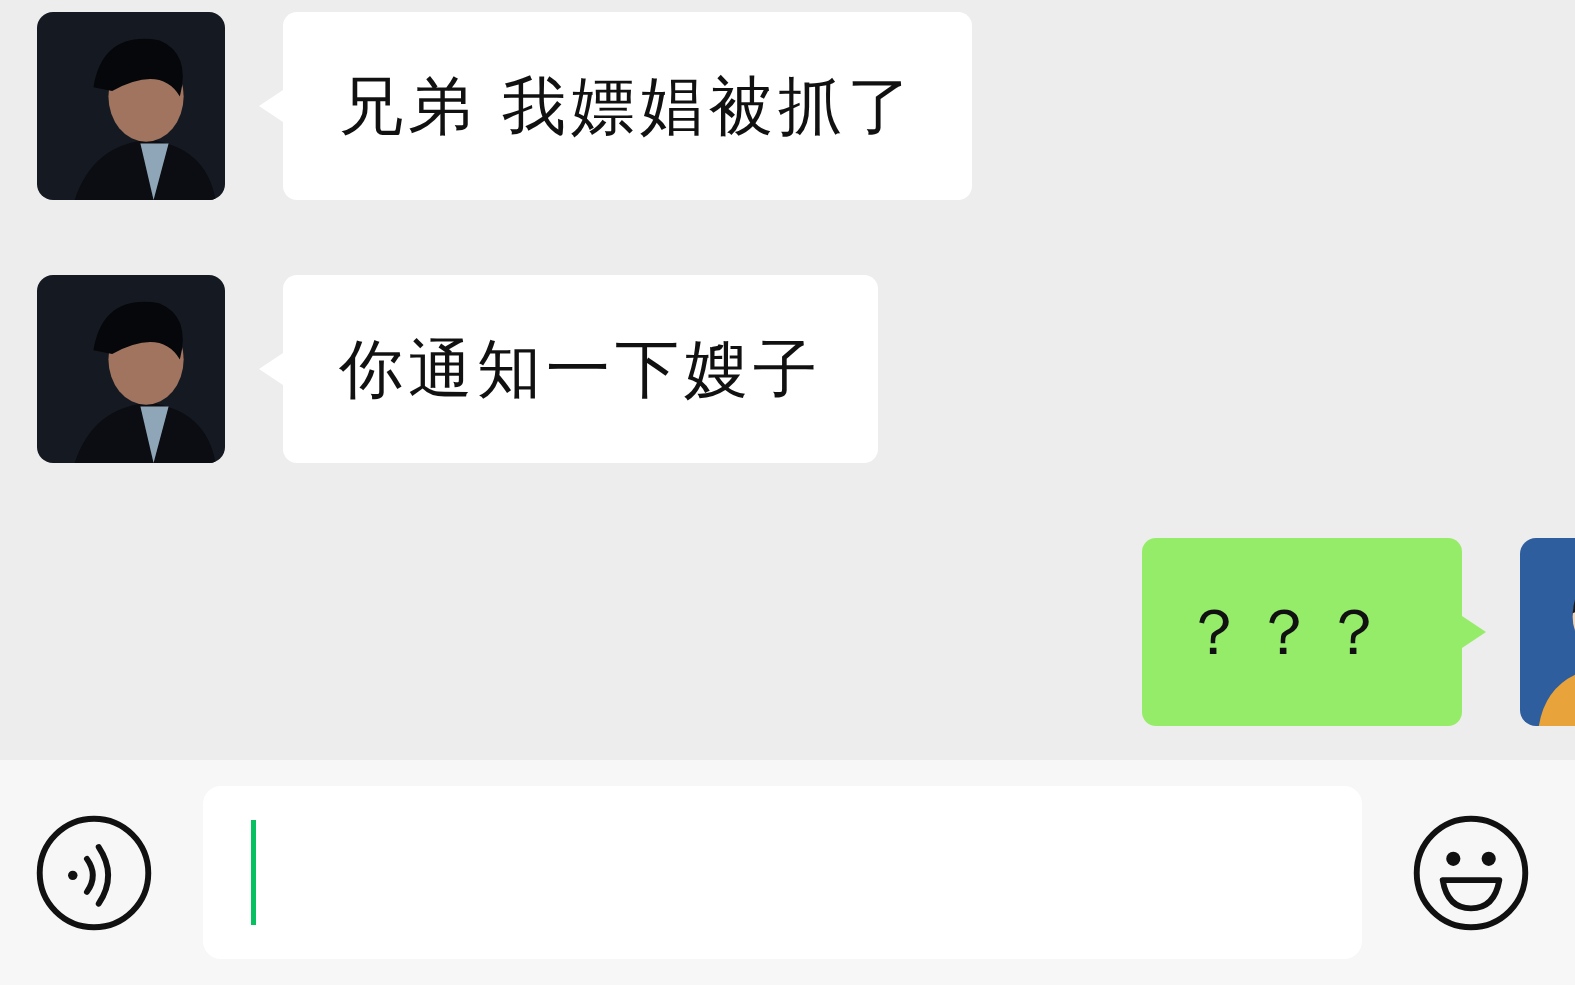 The height and width of the screenshot is (985, 1575). What do you see at coordinates (1474, 632) in the screenshot?
I see `bubble-tail` at bounding box center [1474, 632].